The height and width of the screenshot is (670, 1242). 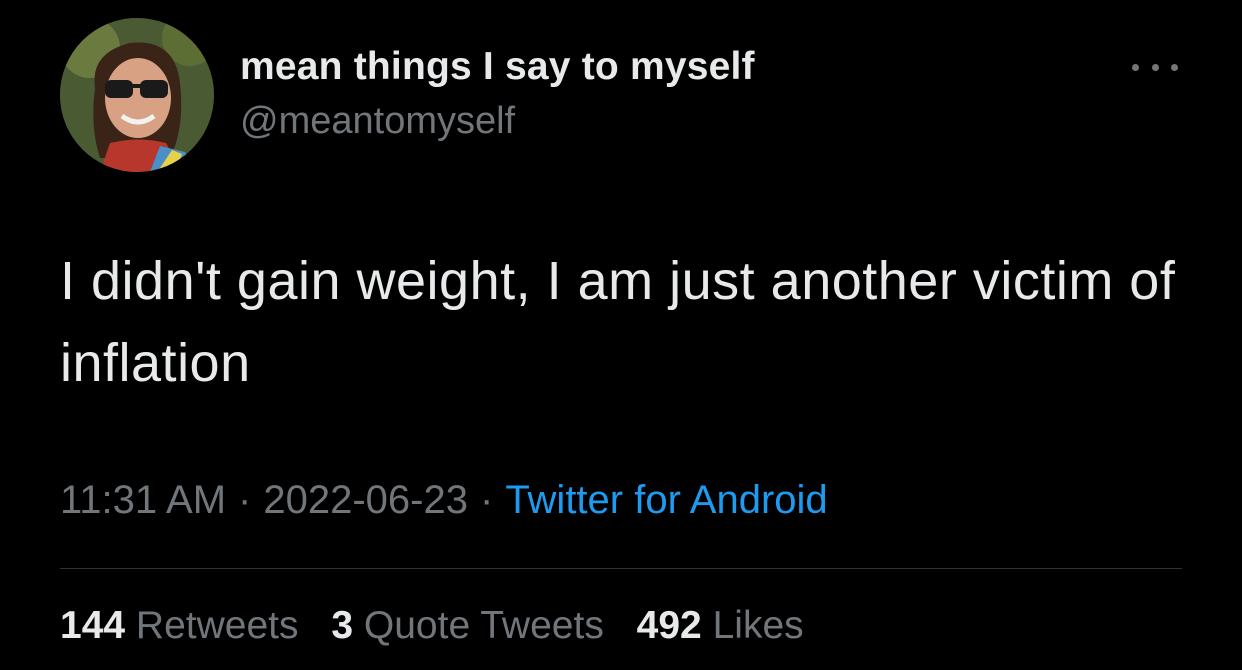 I want to click on more-options-button, so click(x=1155, y=67).